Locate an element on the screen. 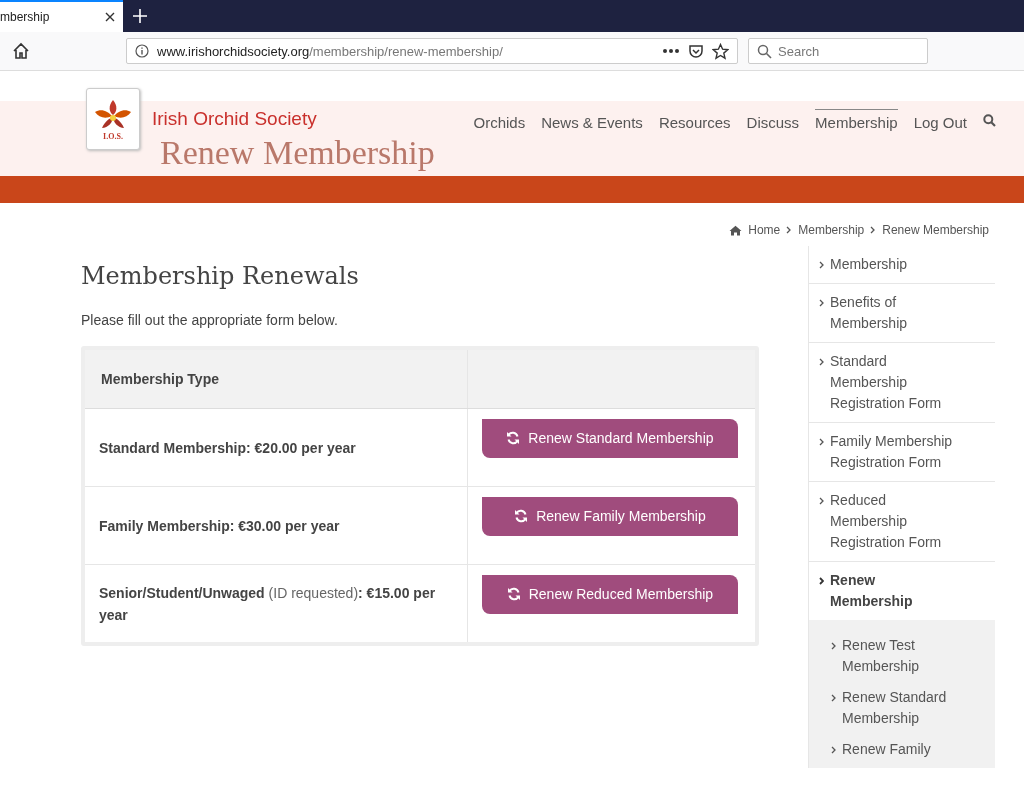 The width and height of the screenshot is (1024, 794). sidebar-item: Benefits of Membership is located at coordinates (902, 313).